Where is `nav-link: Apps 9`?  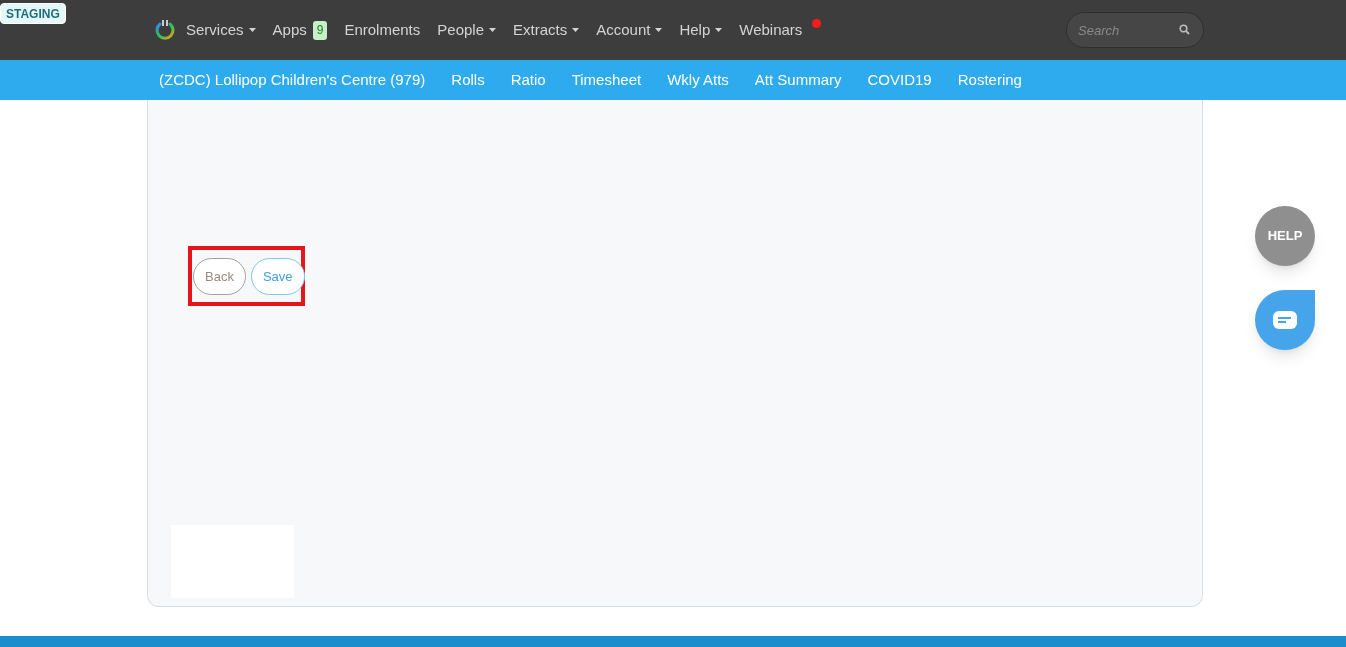 nav-link: Apps 9 is located at coordinates (300, 30).